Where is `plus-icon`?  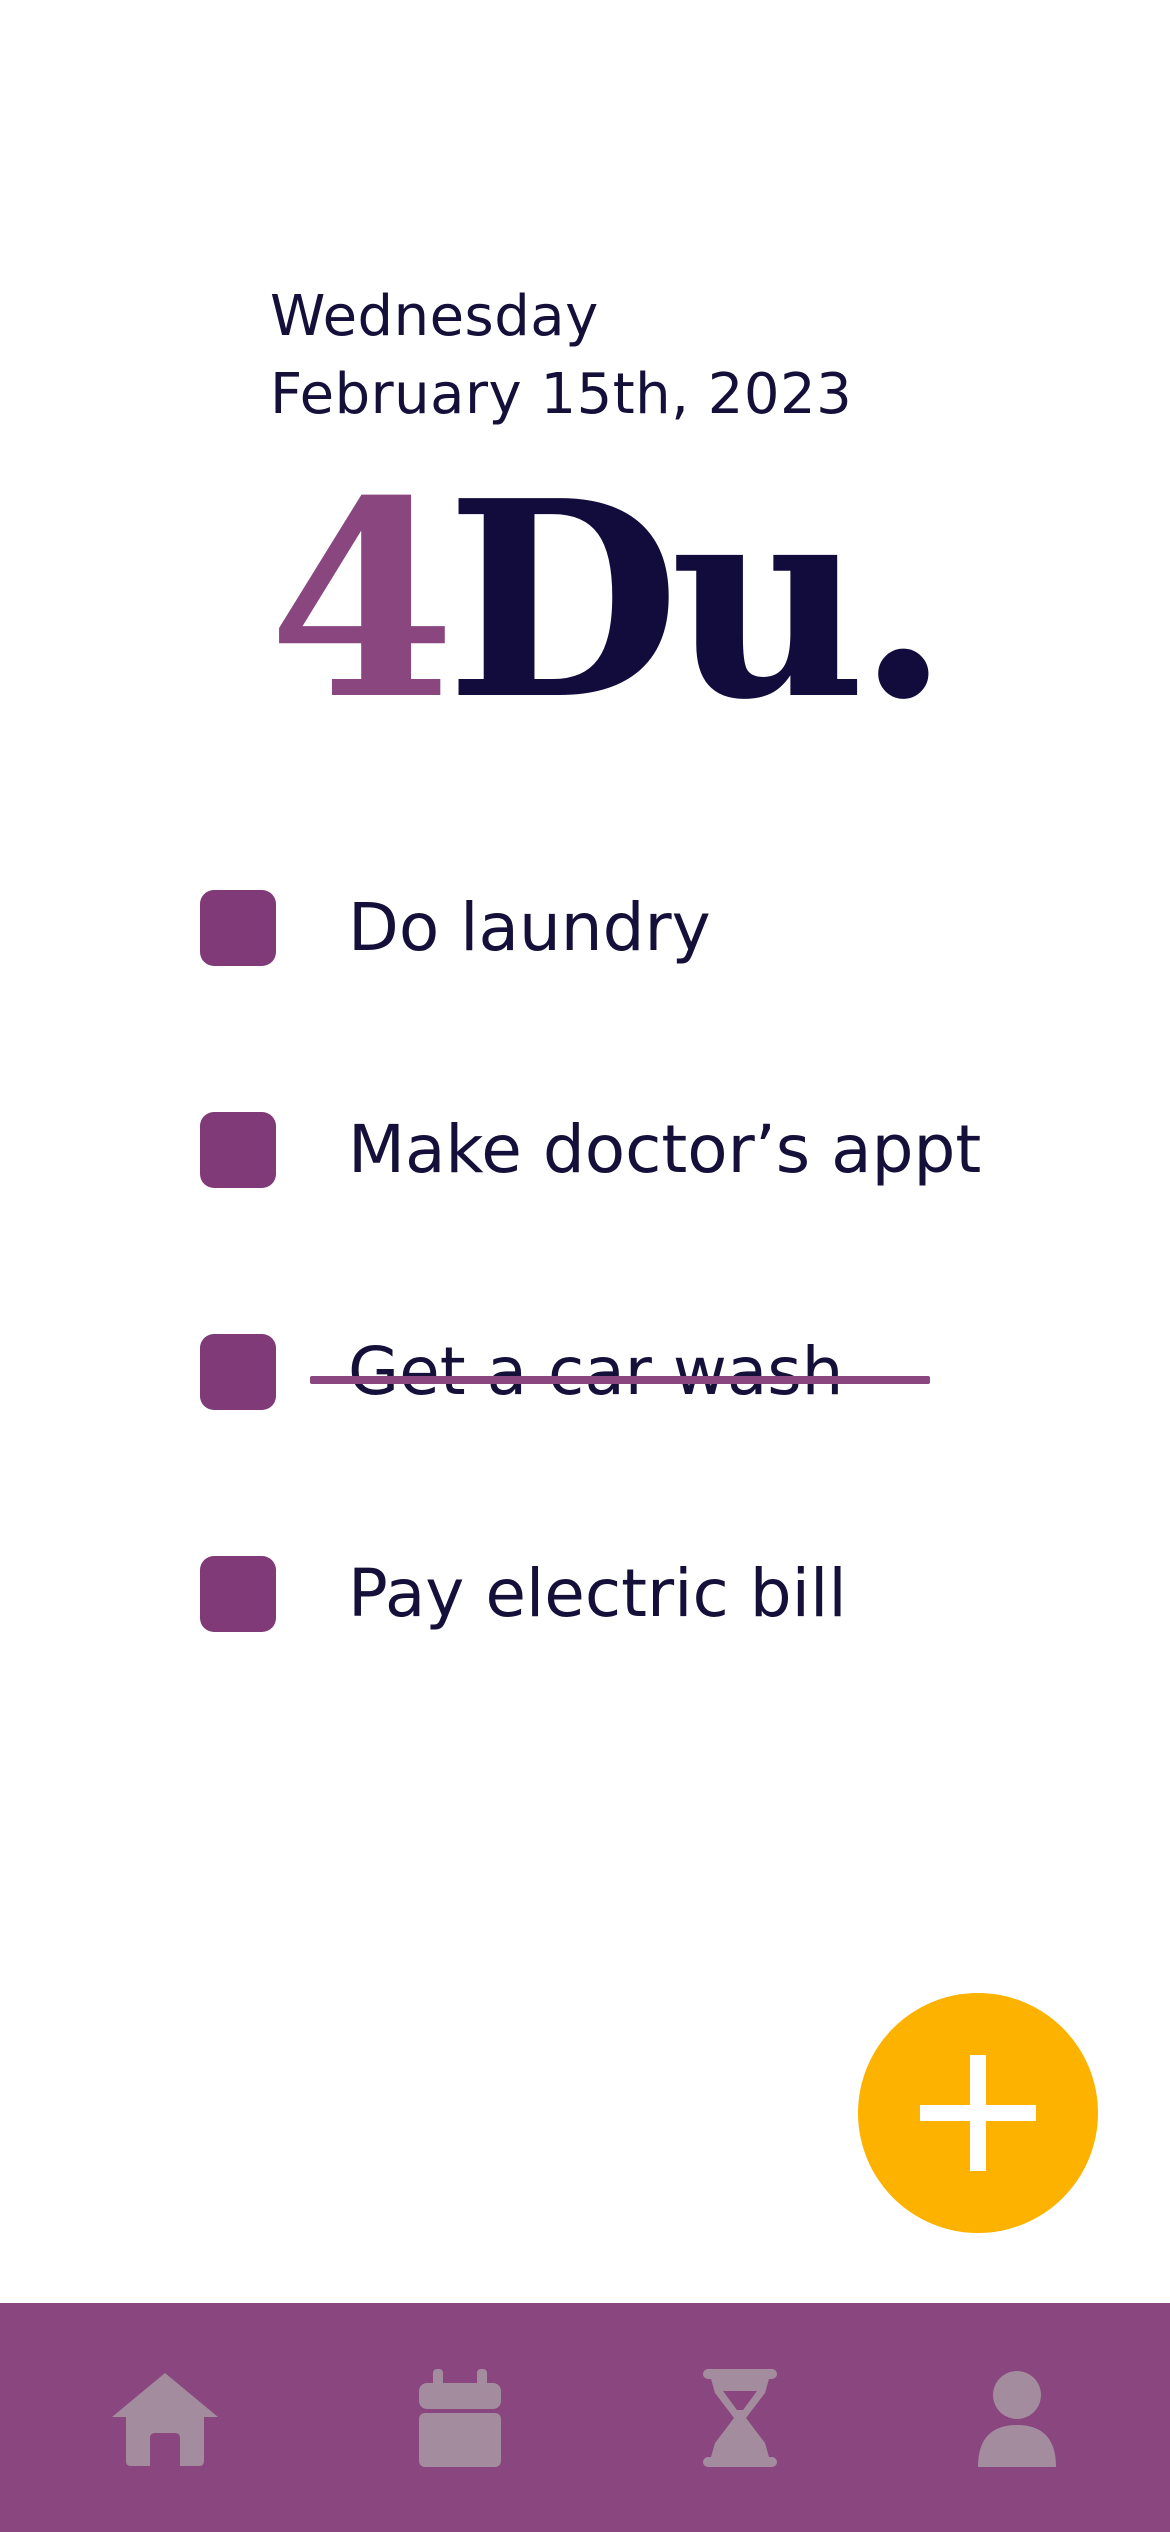 plus-icon is located at coordinates (978, 2113).